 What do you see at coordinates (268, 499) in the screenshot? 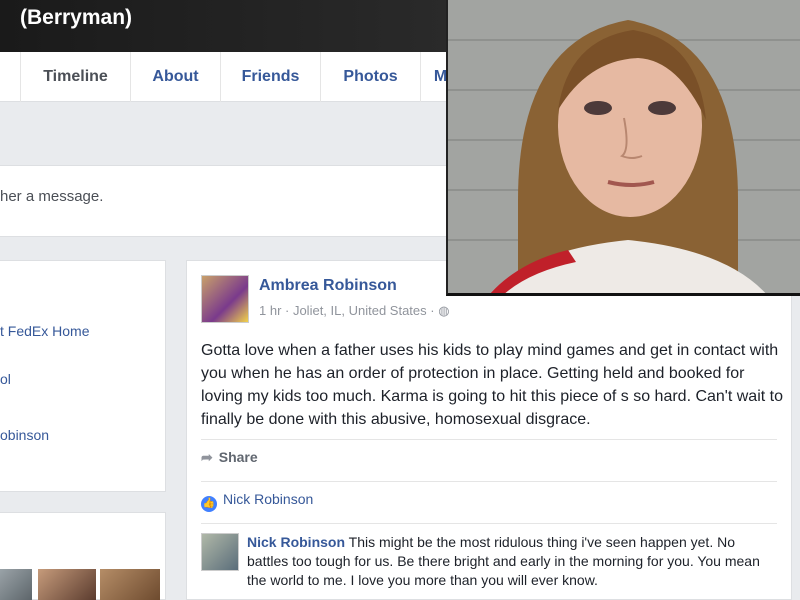
I see `likes-name: Nick Robinson` at bounding box center [268, 499].